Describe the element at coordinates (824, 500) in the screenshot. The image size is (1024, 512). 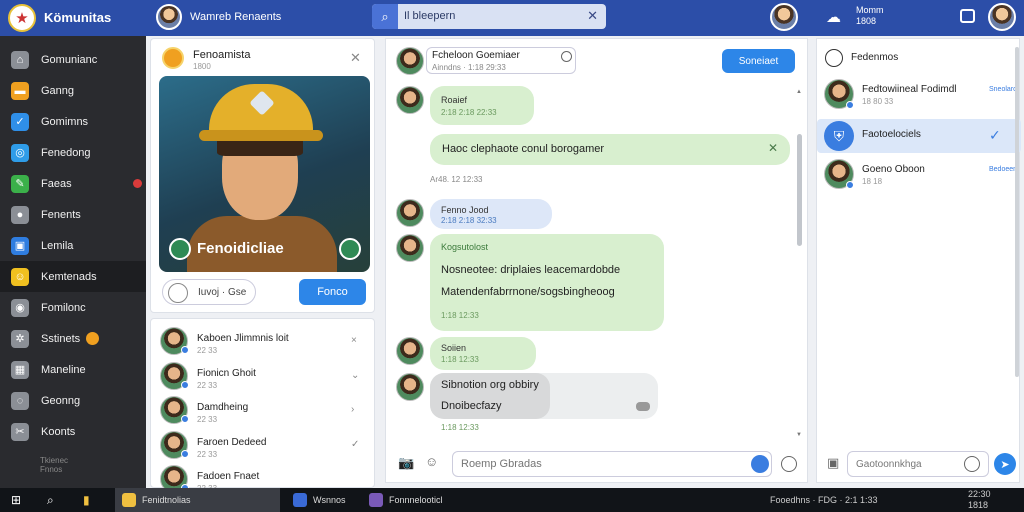
I see `system-tray: Fooedhns · FDG · 2:1 1:33` at that location.